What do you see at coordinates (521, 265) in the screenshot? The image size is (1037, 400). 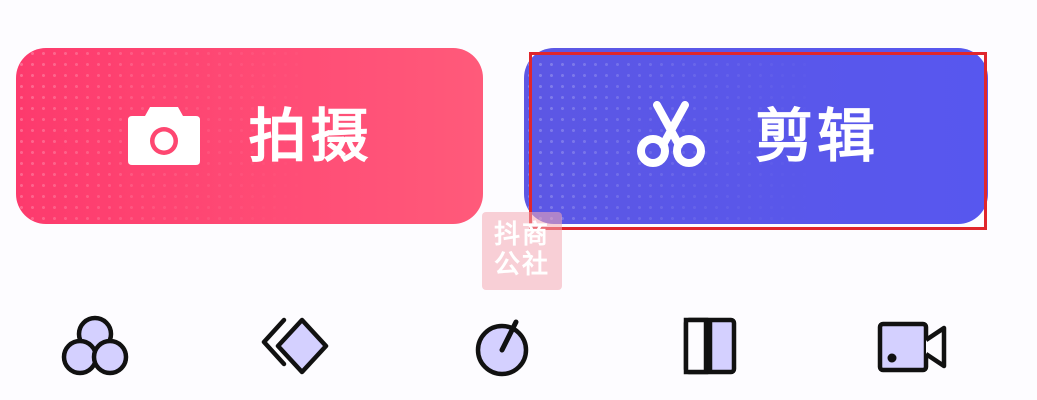 I see `watermark-line-2: 公社` at bounding box center [521, 265].